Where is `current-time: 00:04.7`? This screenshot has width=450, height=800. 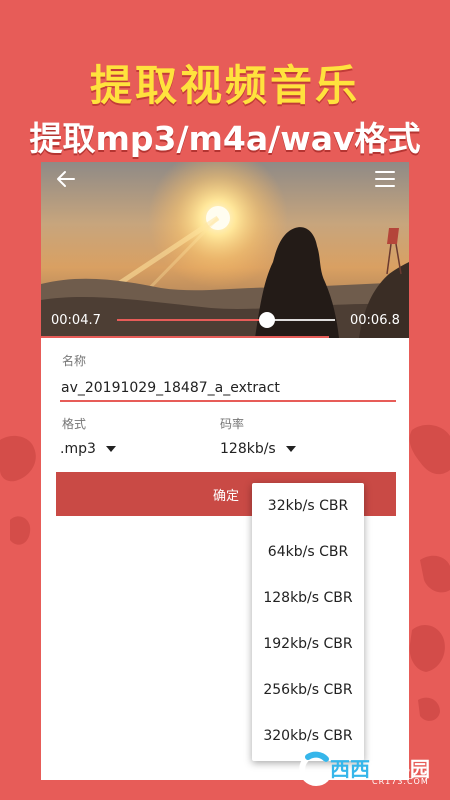
current-time: 00:04.7 is located at coordinates (76, 320).